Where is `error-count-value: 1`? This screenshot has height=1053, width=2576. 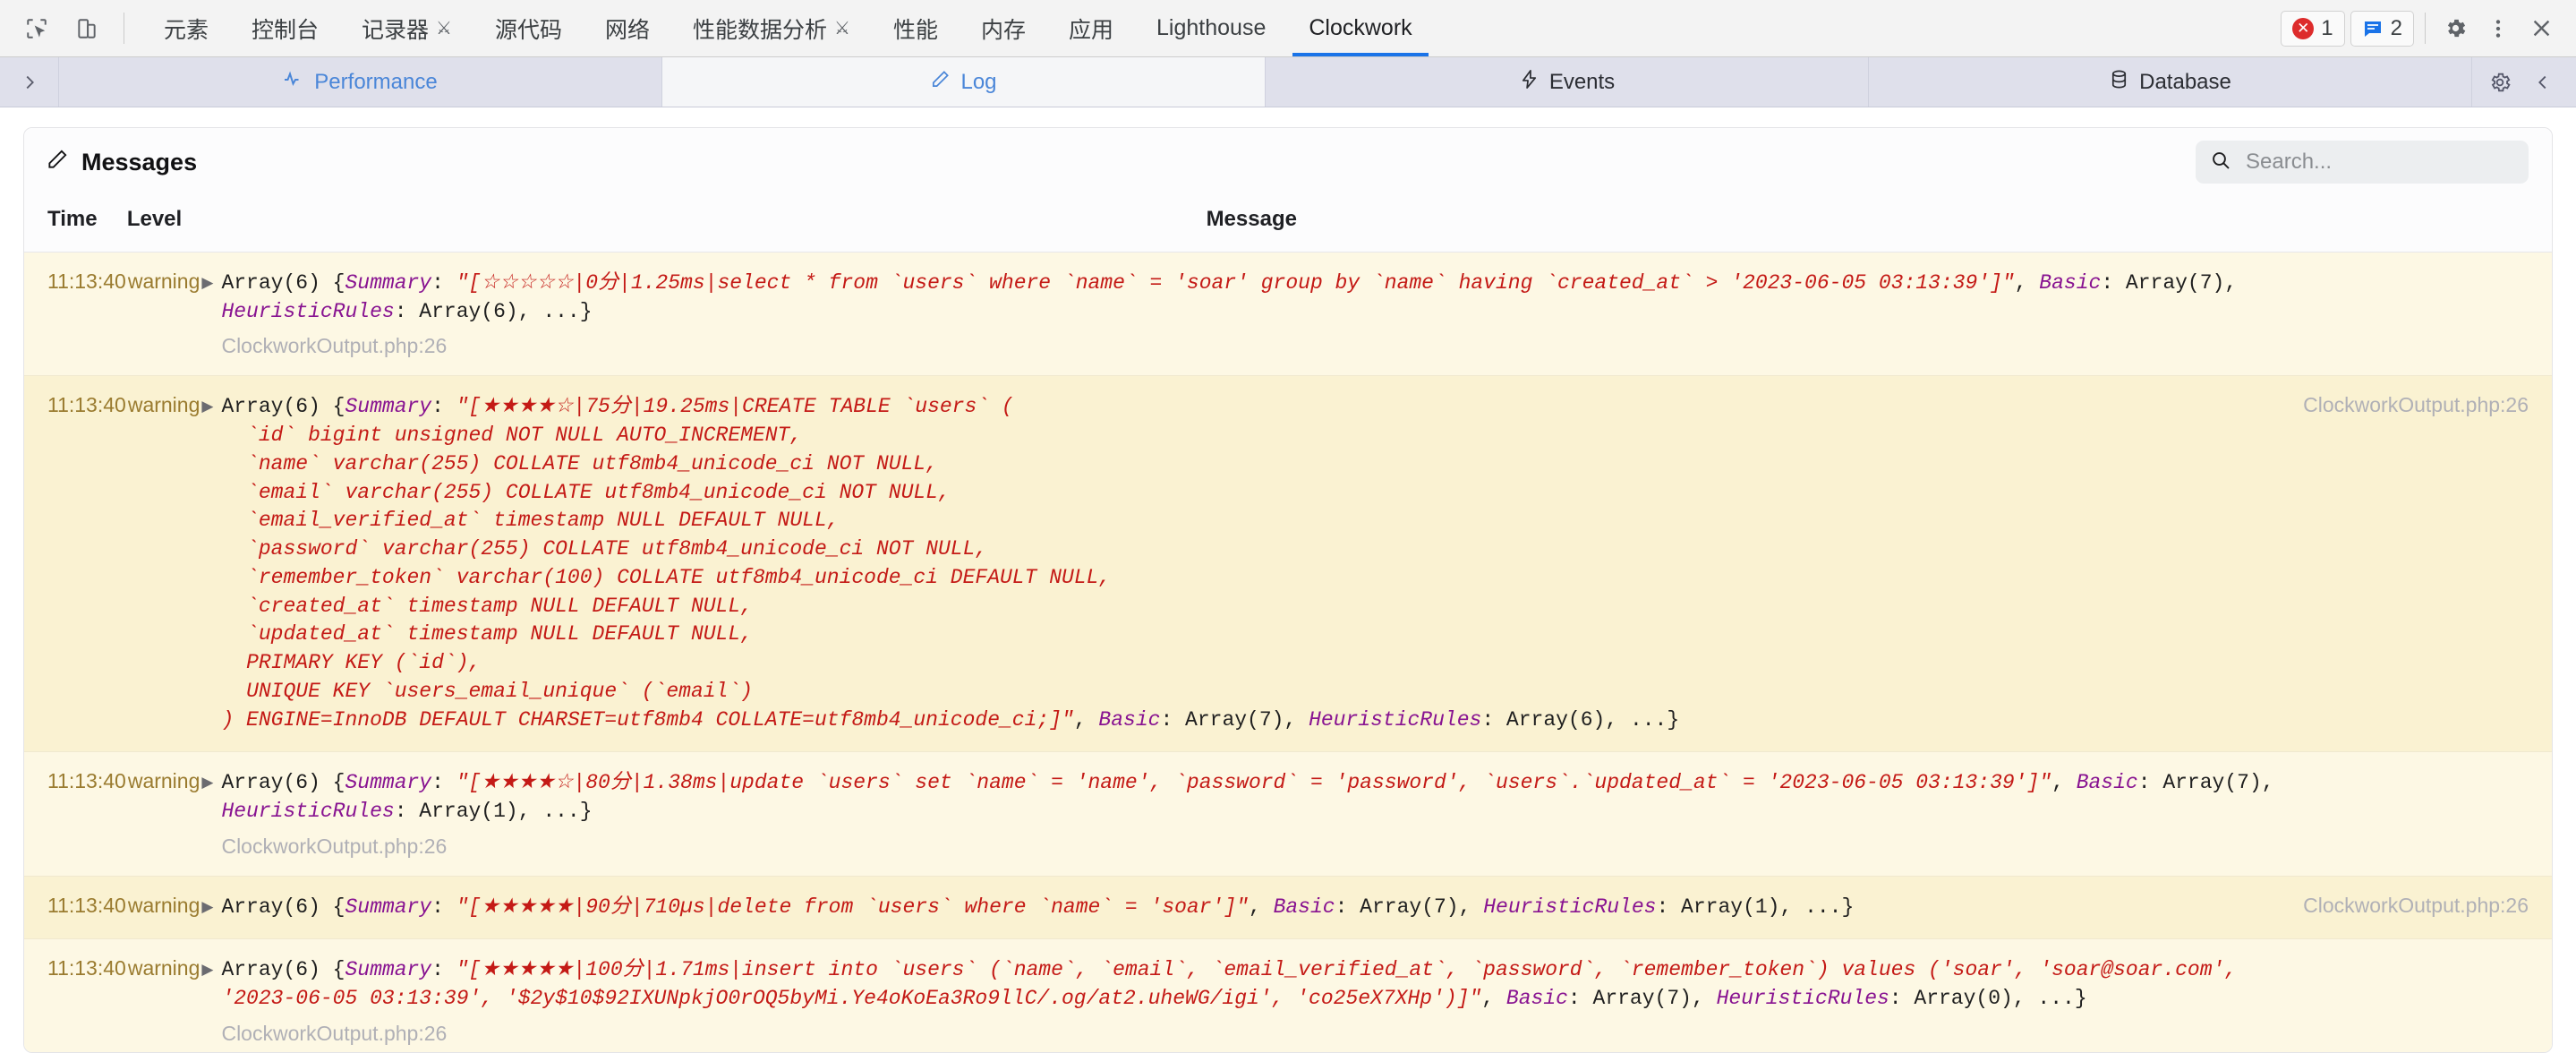 error-count-value: 1 is located at coordinates (2327, 27).